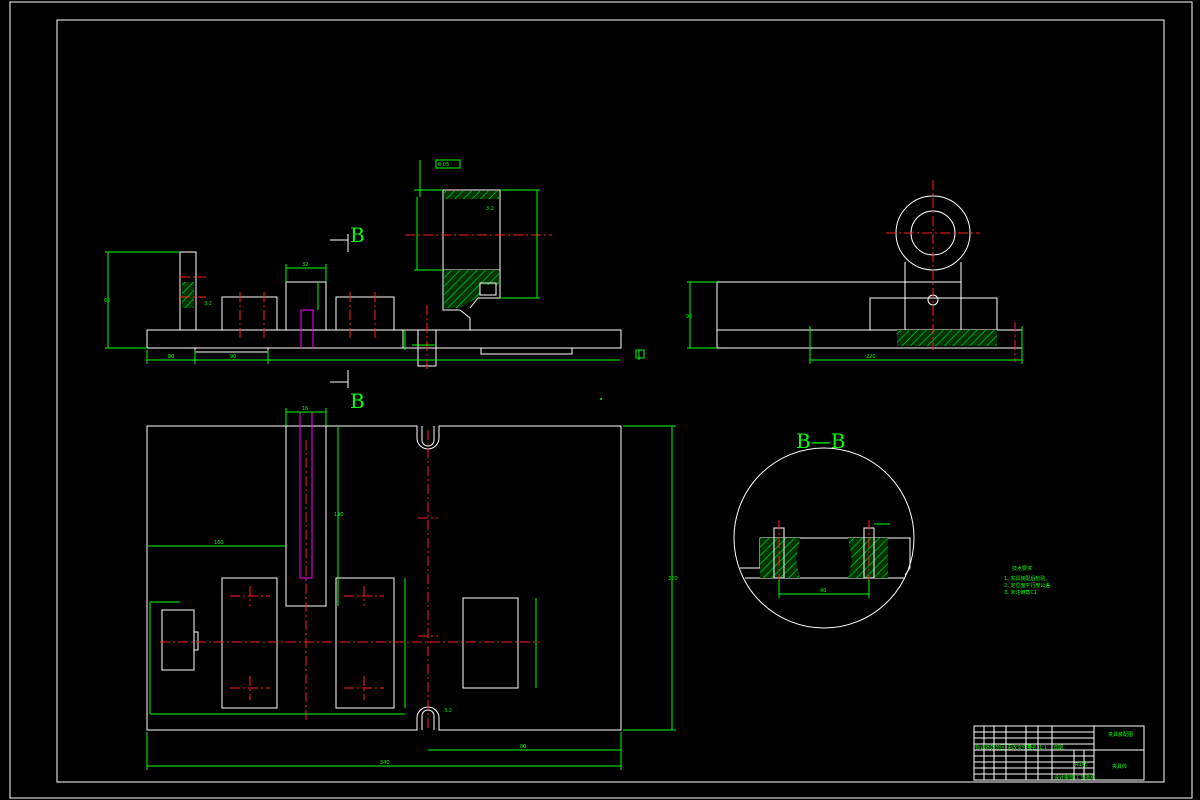  I want to click on title-block-label-1: 标记, so click(980, 747).